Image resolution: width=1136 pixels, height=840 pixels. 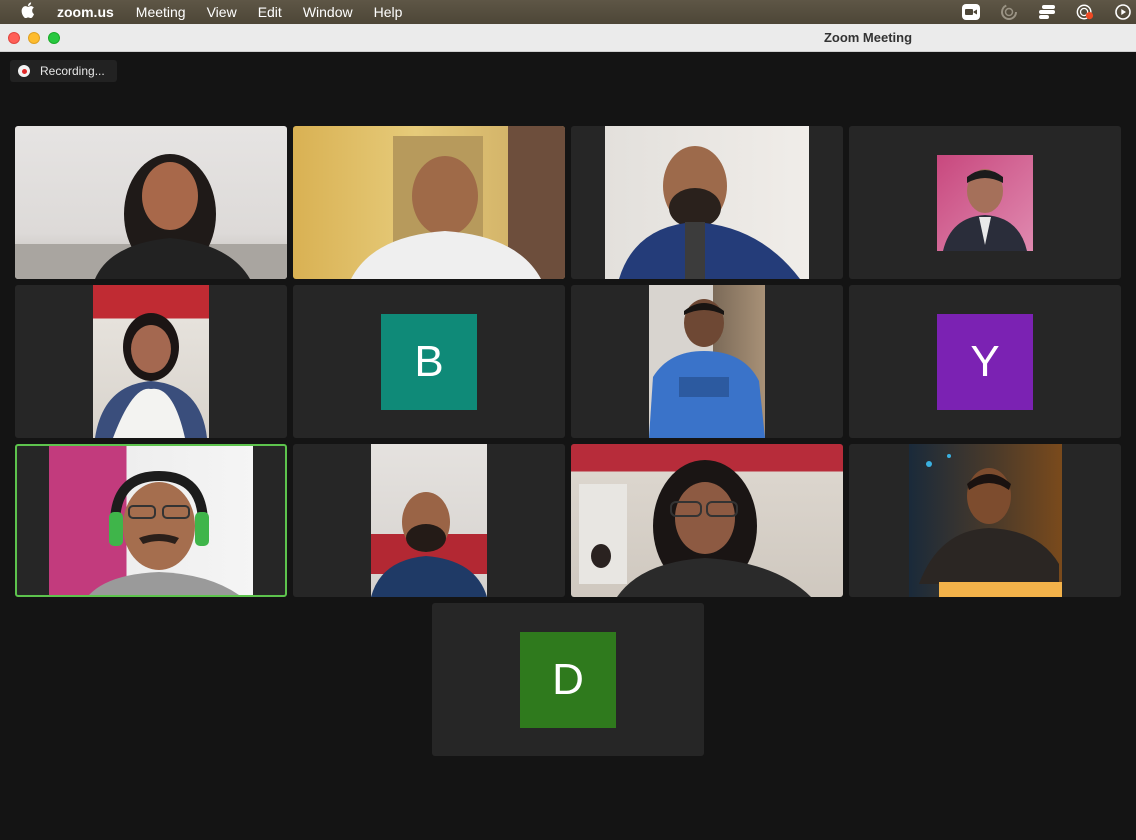 I want to click on participant-avatar-initial: Y, so click(x=985, y=362).